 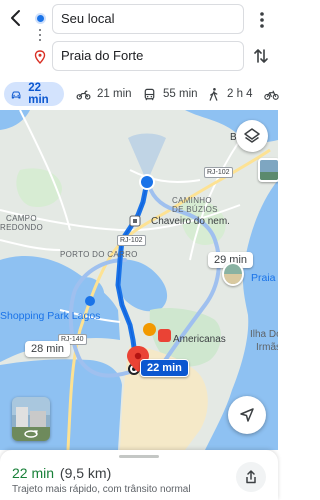 I want to click on area-label-campo: CAMPO, so click(x=21, y=218).